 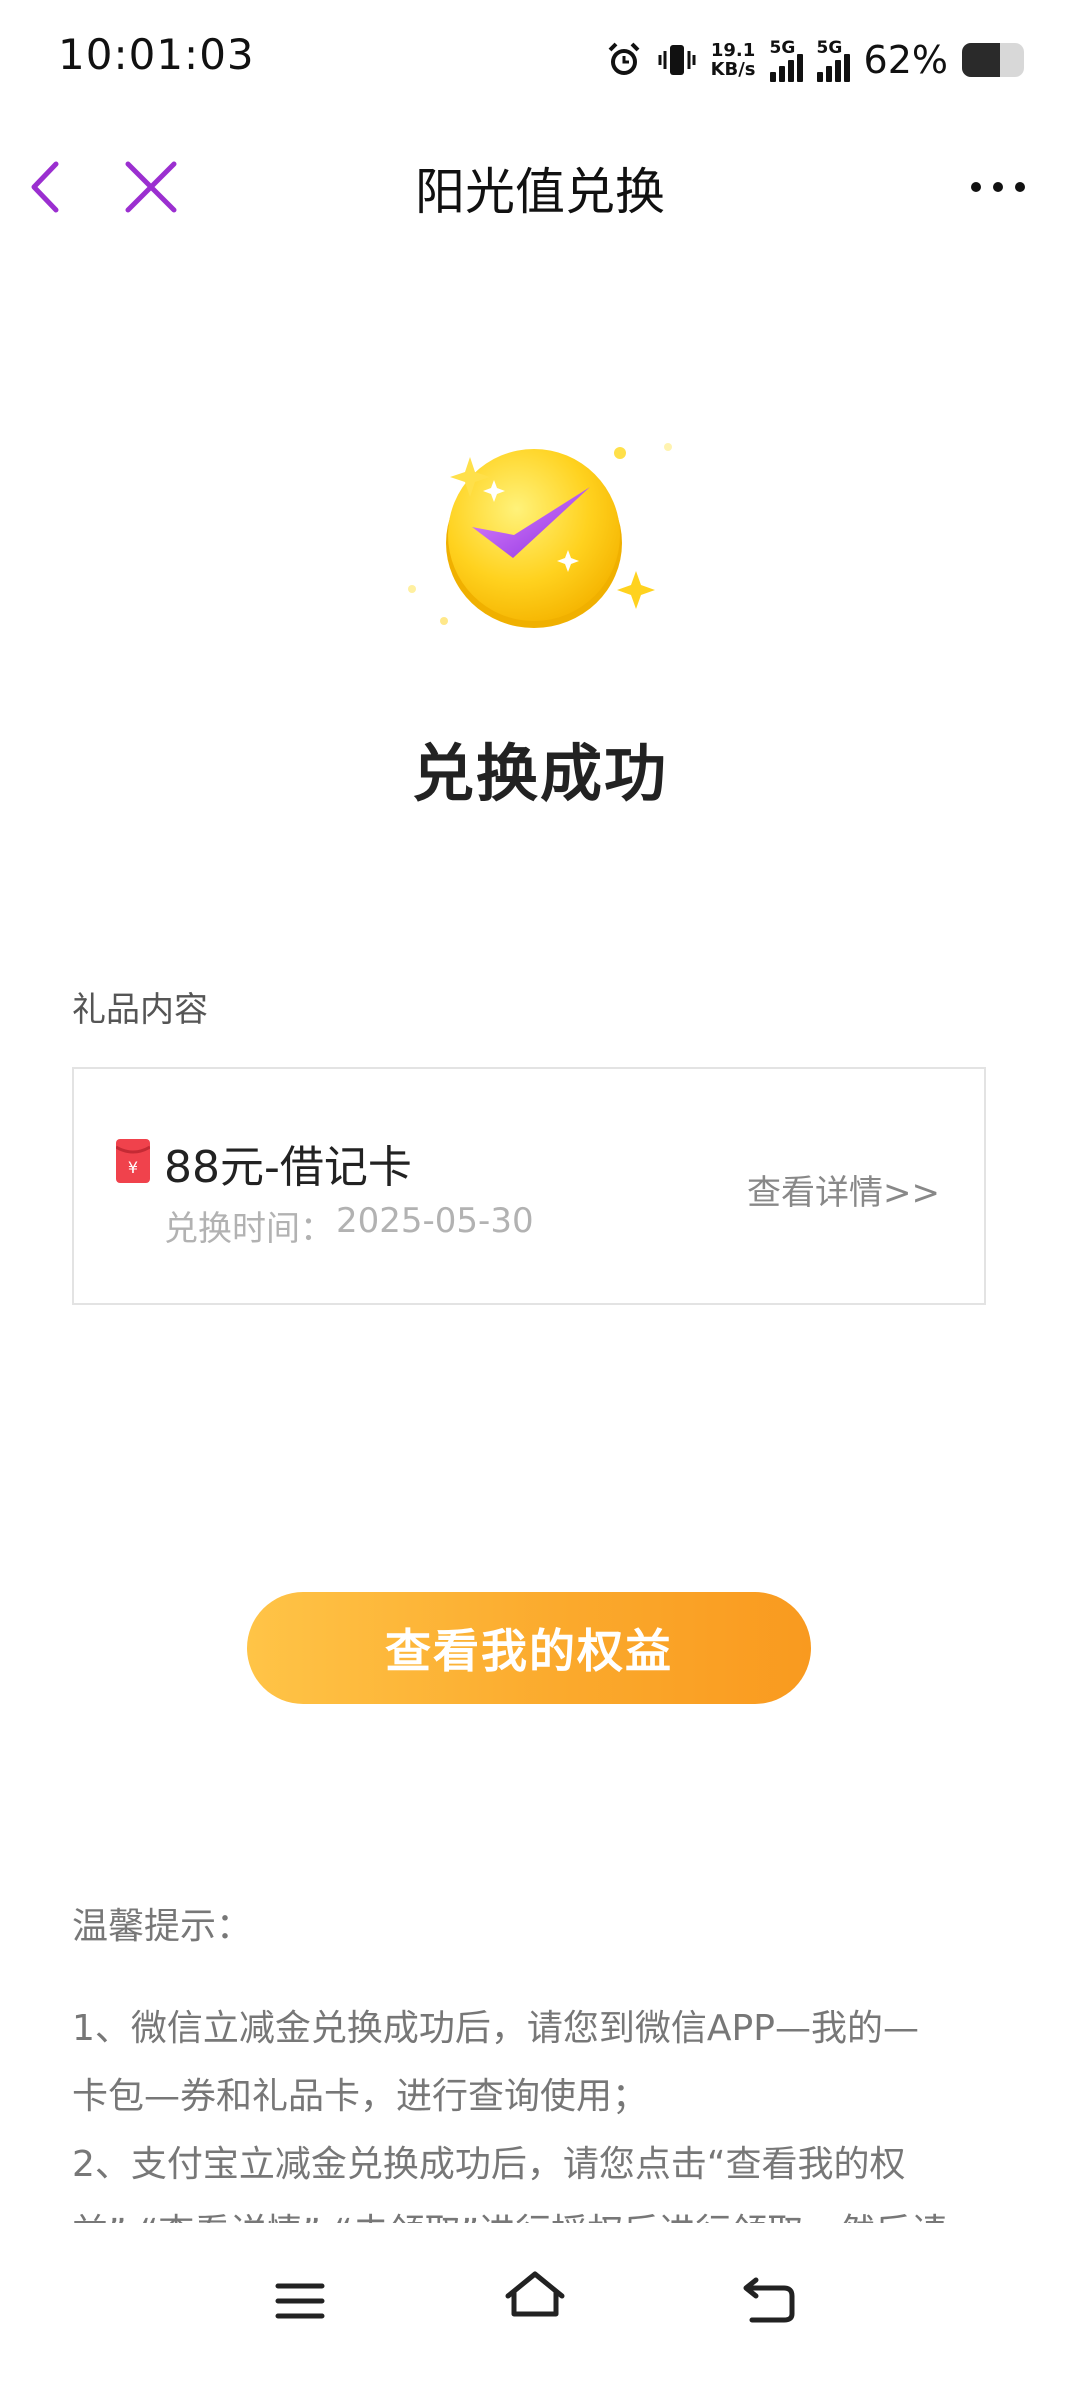 What do you see at coordinates (495, 2028) in the screenshot?
I see `tip-line: 1、微信立减金兑换成功后，请您到微信APP—我的—` at bounding box center [495, 2028].